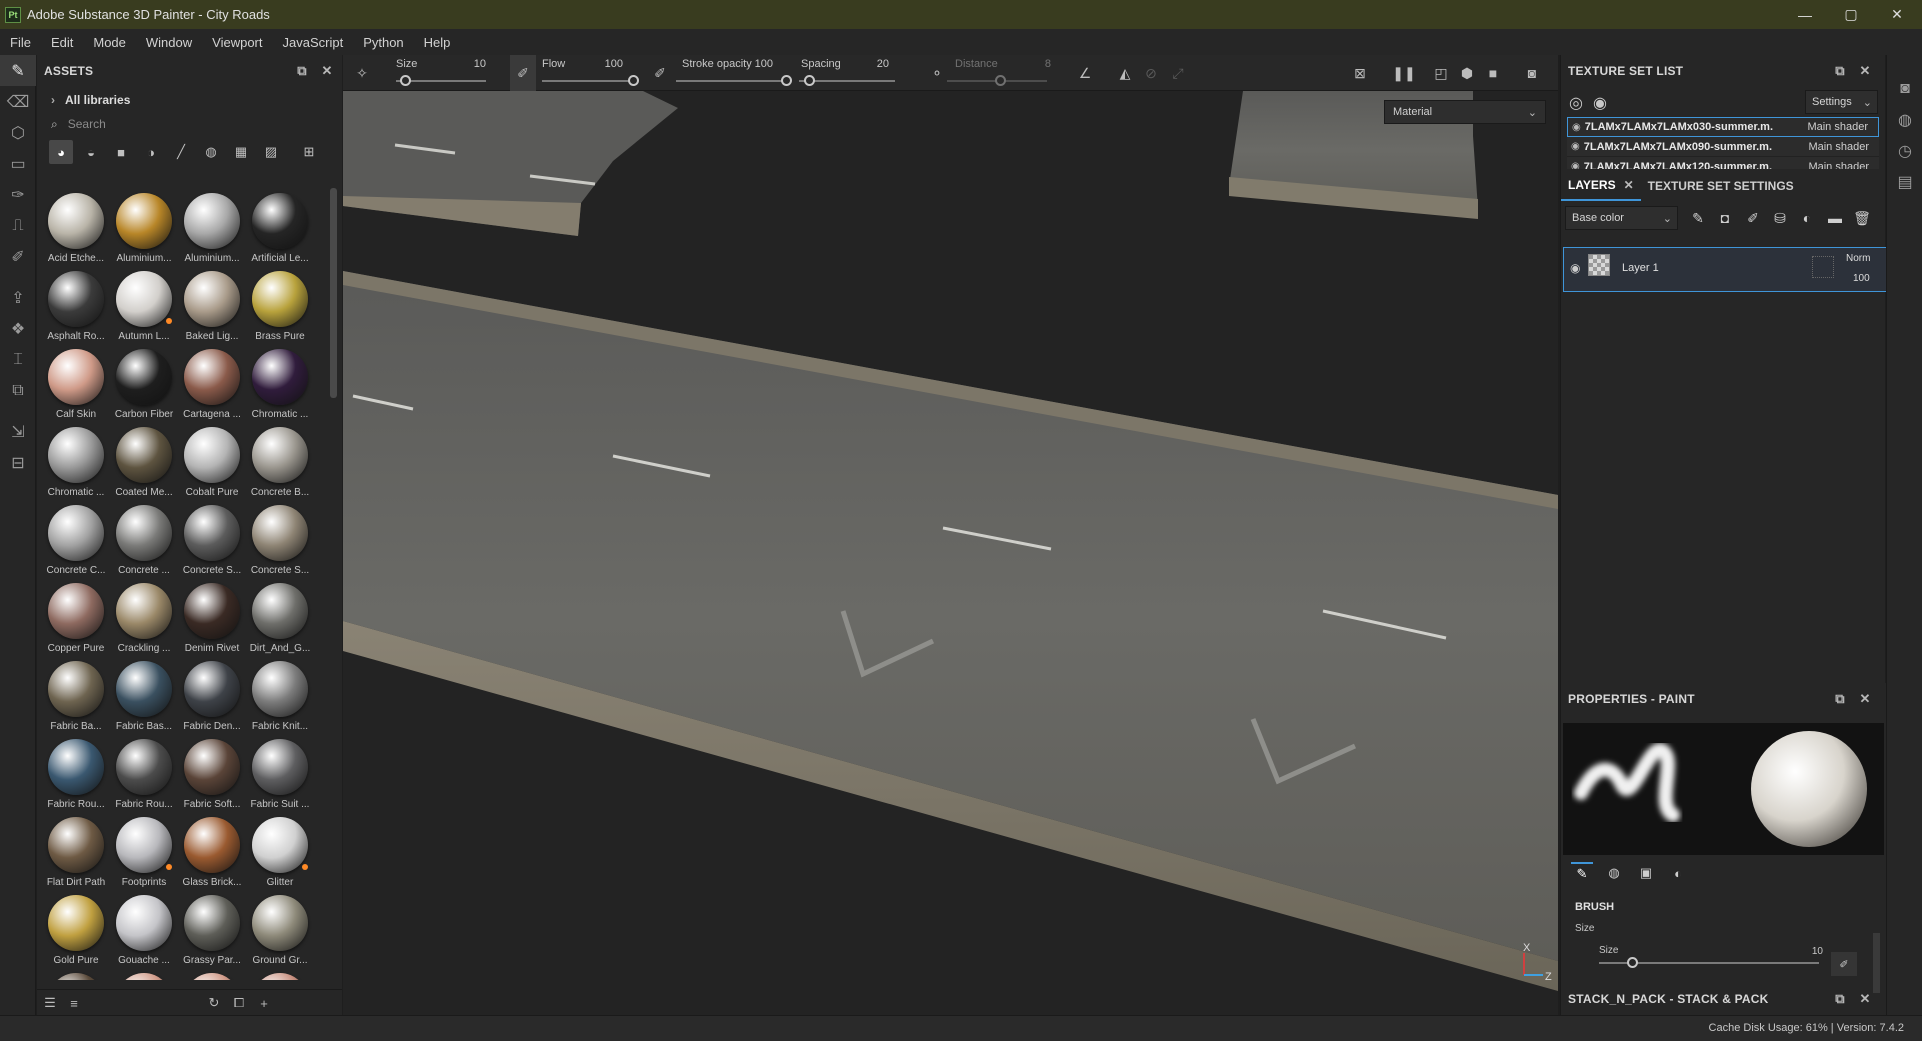 This screenshot has width=1922, height=1041. Describe the element at coordinates (18, 163) in the screenshot. I see `polygon-fill-icon: ▭` at that location.